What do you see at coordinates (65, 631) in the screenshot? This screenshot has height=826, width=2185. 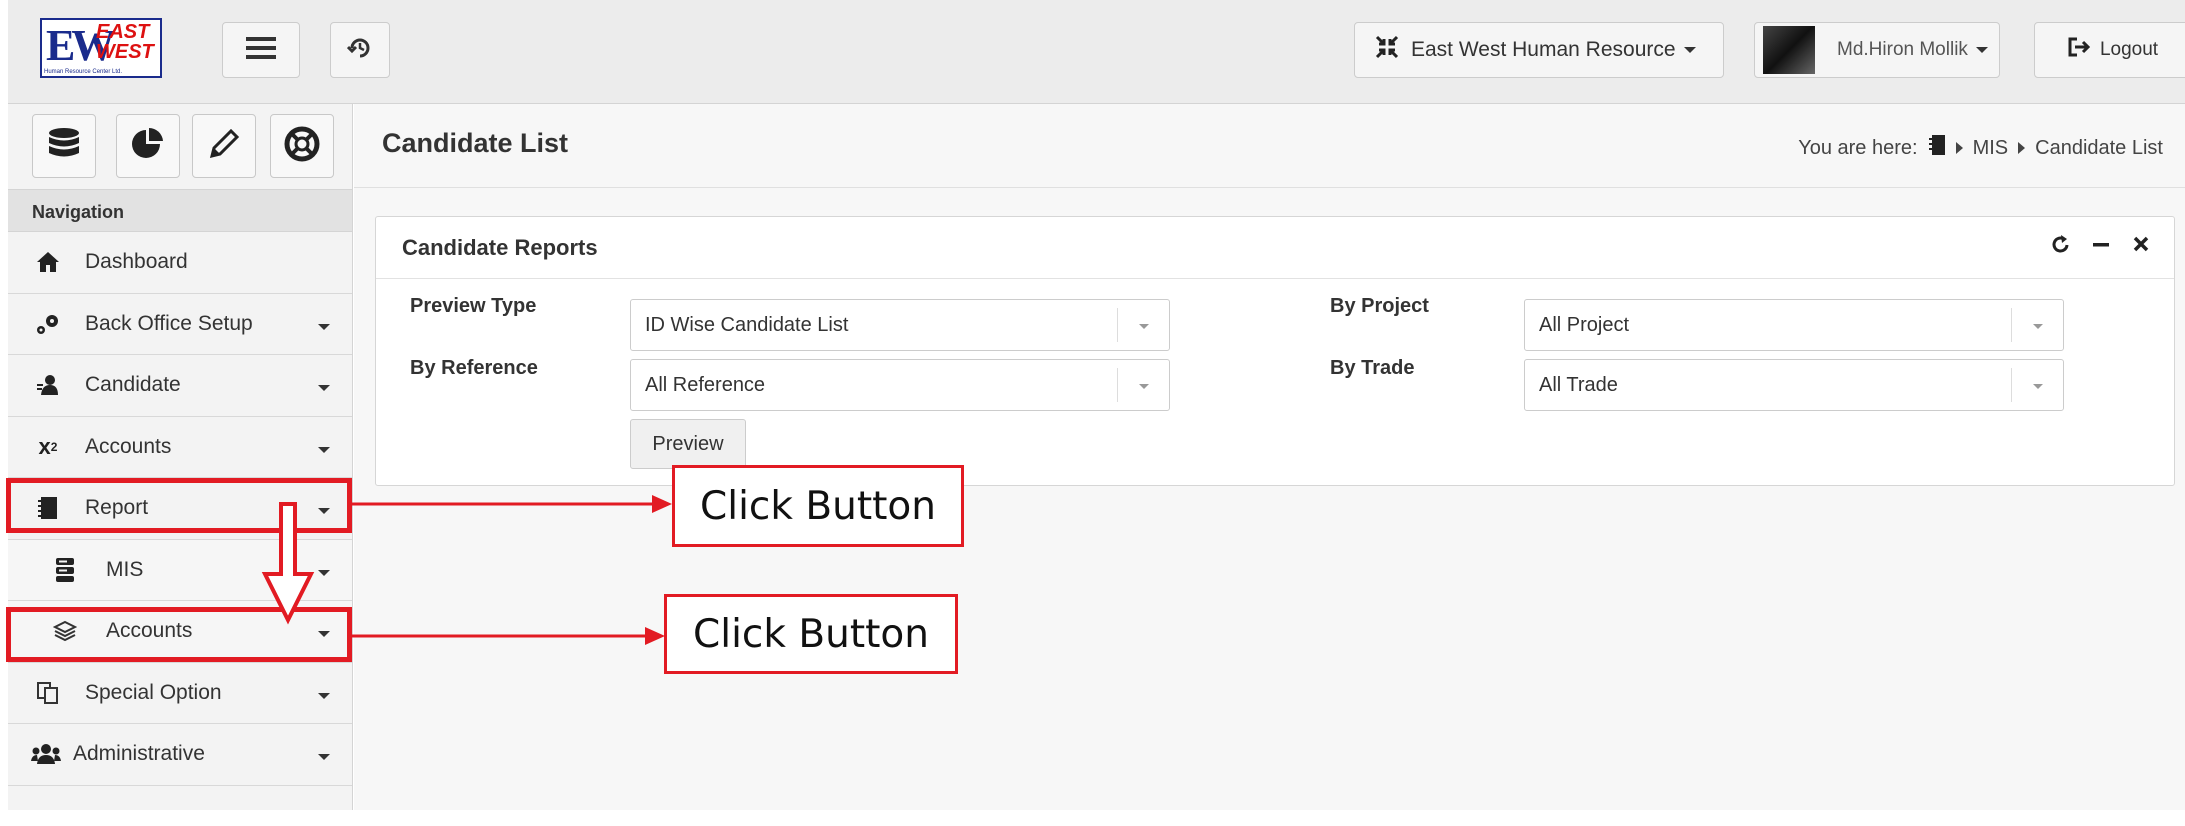 I see `layers-icon` at bounding box center [65, 631].